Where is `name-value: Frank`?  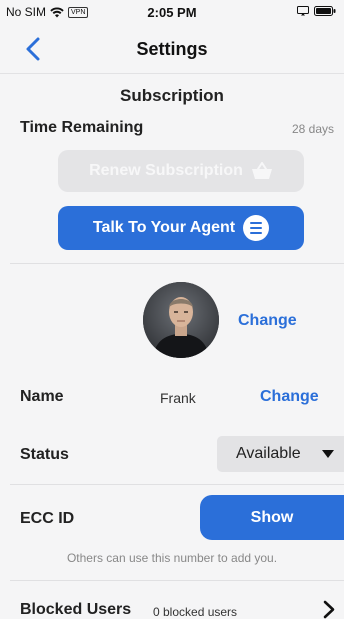
name-value: Frank is located at coordinates (178, 398).